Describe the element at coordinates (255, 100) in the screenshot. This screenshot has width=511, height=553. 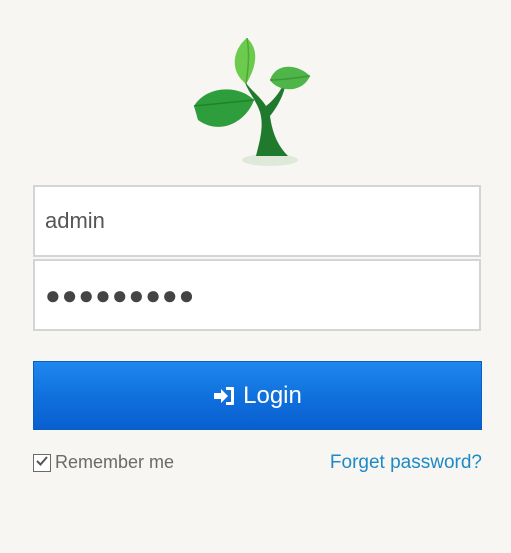
I see `tree-logo-icon` at that location.